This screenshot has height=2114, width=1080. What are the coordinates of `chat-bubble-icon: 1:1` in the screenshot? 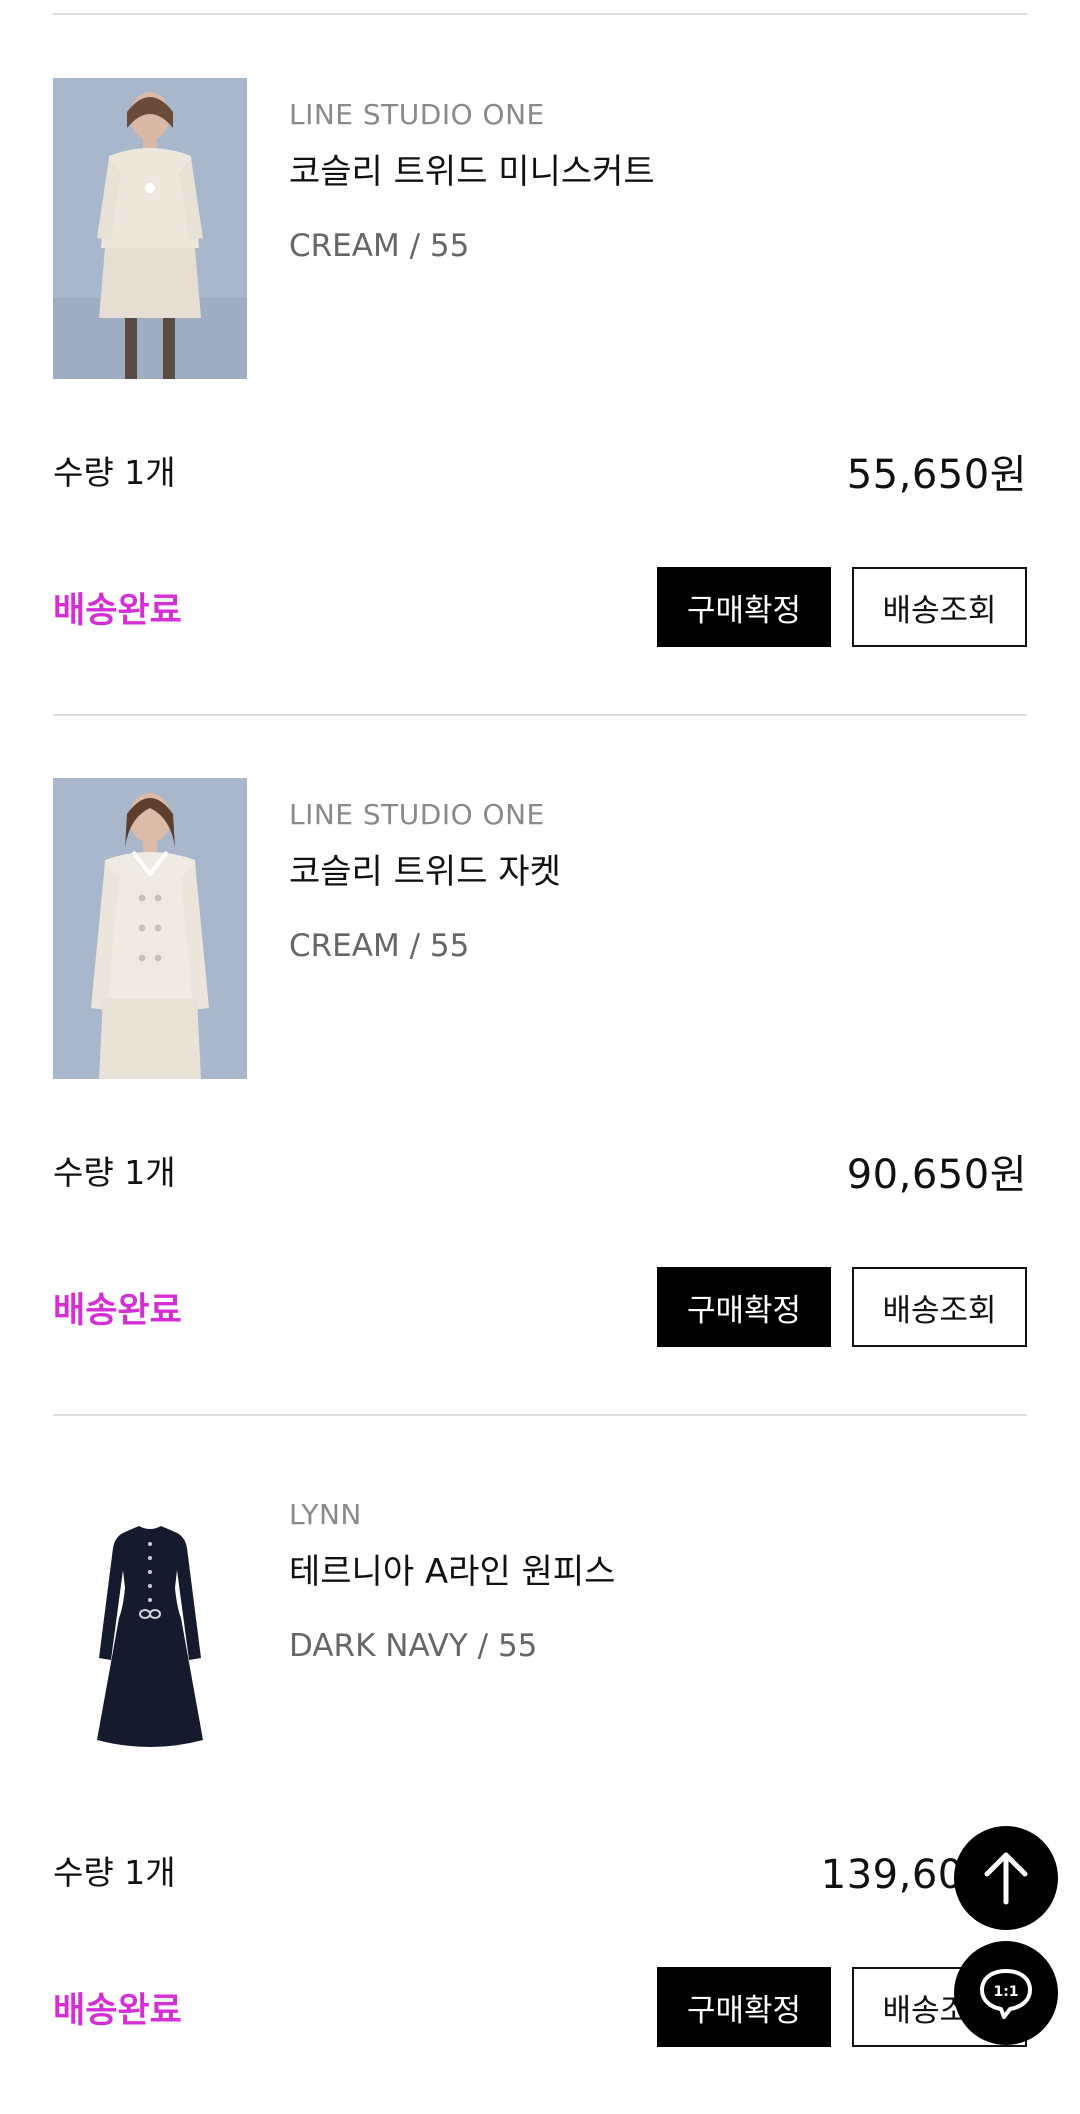 It's located at (1006, 1994).